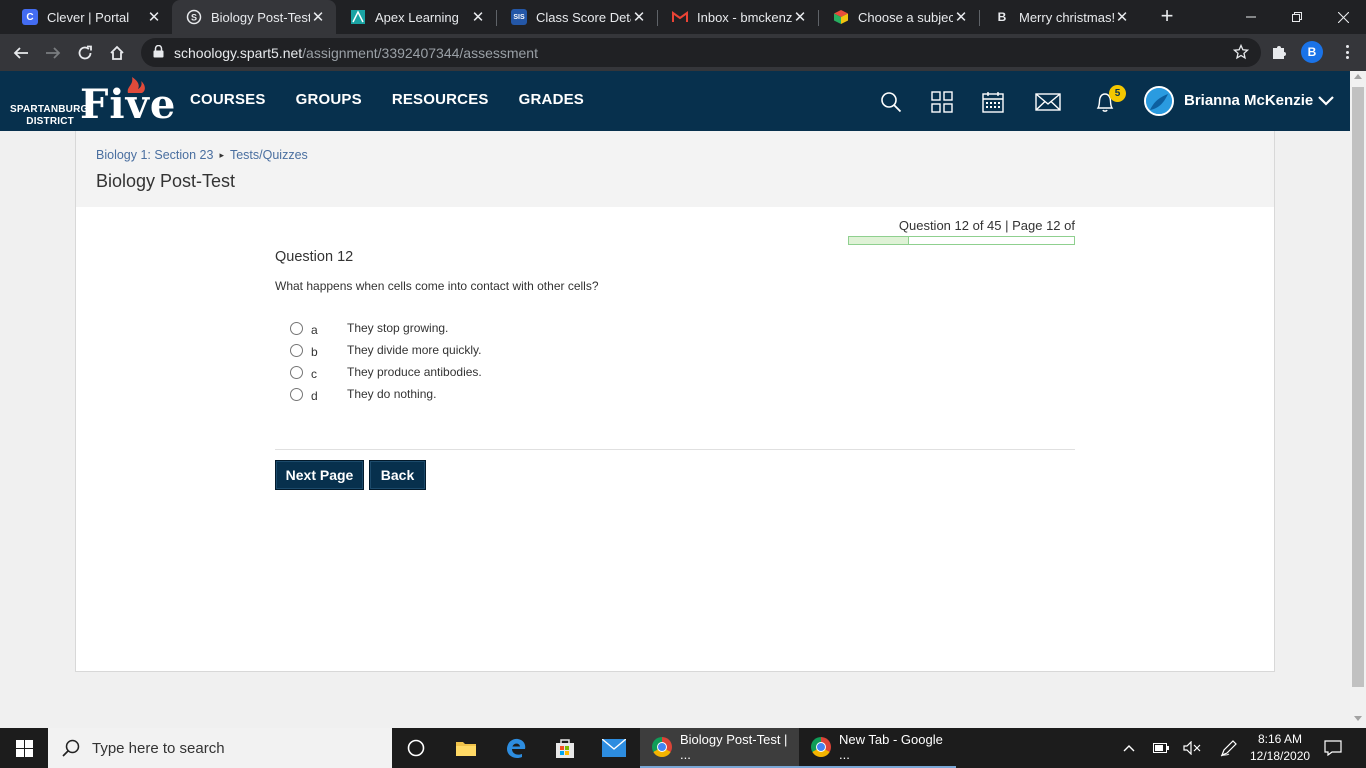 The width and height of the screenshot is (1366, 768). Describe the element at coordinates (1251, 17) in the screenshot. I see `minimize-button` at that location.